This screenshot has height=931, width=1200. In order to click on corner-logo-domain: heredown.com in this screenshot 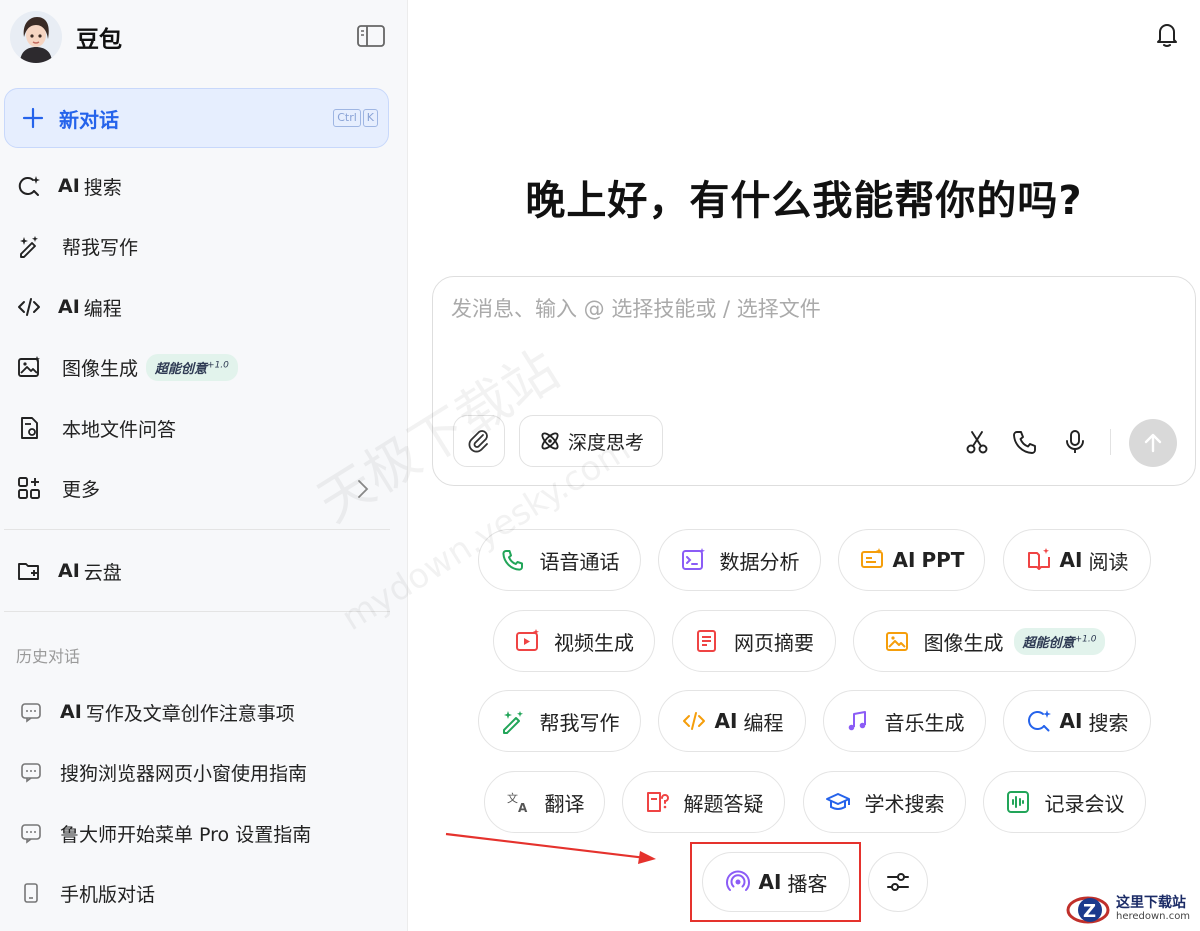, I will do `click(1153, 916)`.